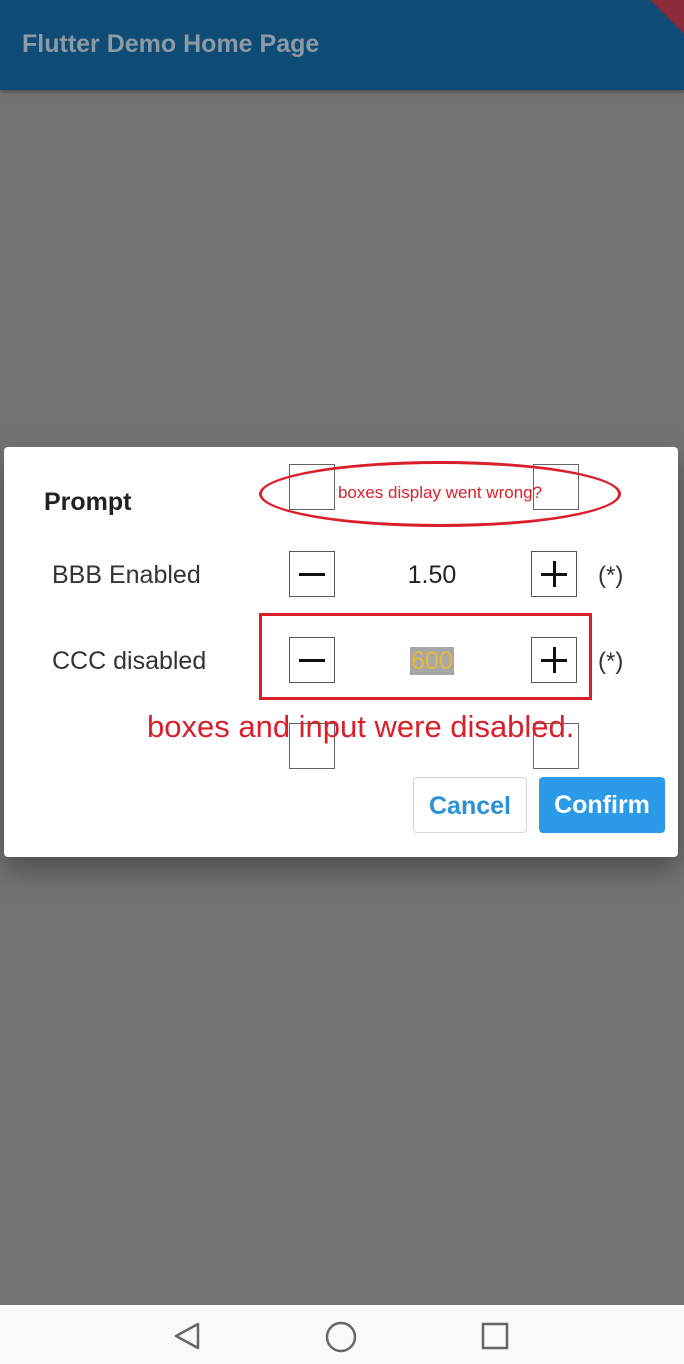 Image resolution: width=684 pixels, height=1364 pixels. What do you see at coordinates (432, 575) in the screenshot?
I see `value-input-bbb: 1.50` at bounding box center [432, 575].